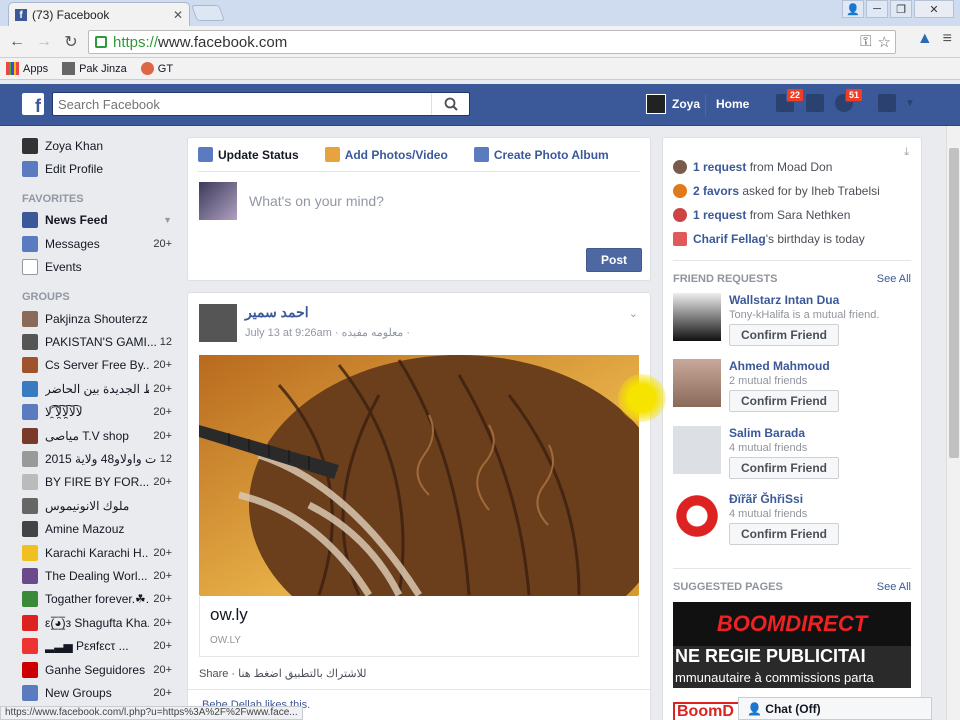 The image size is (960, 720). What do you see at coordinates (97, 645) in the screenshot?
I see `sidebar-item-group: ▂▃▅ Pεяfεcτ ... 20+` at bounding box center [97, 645].